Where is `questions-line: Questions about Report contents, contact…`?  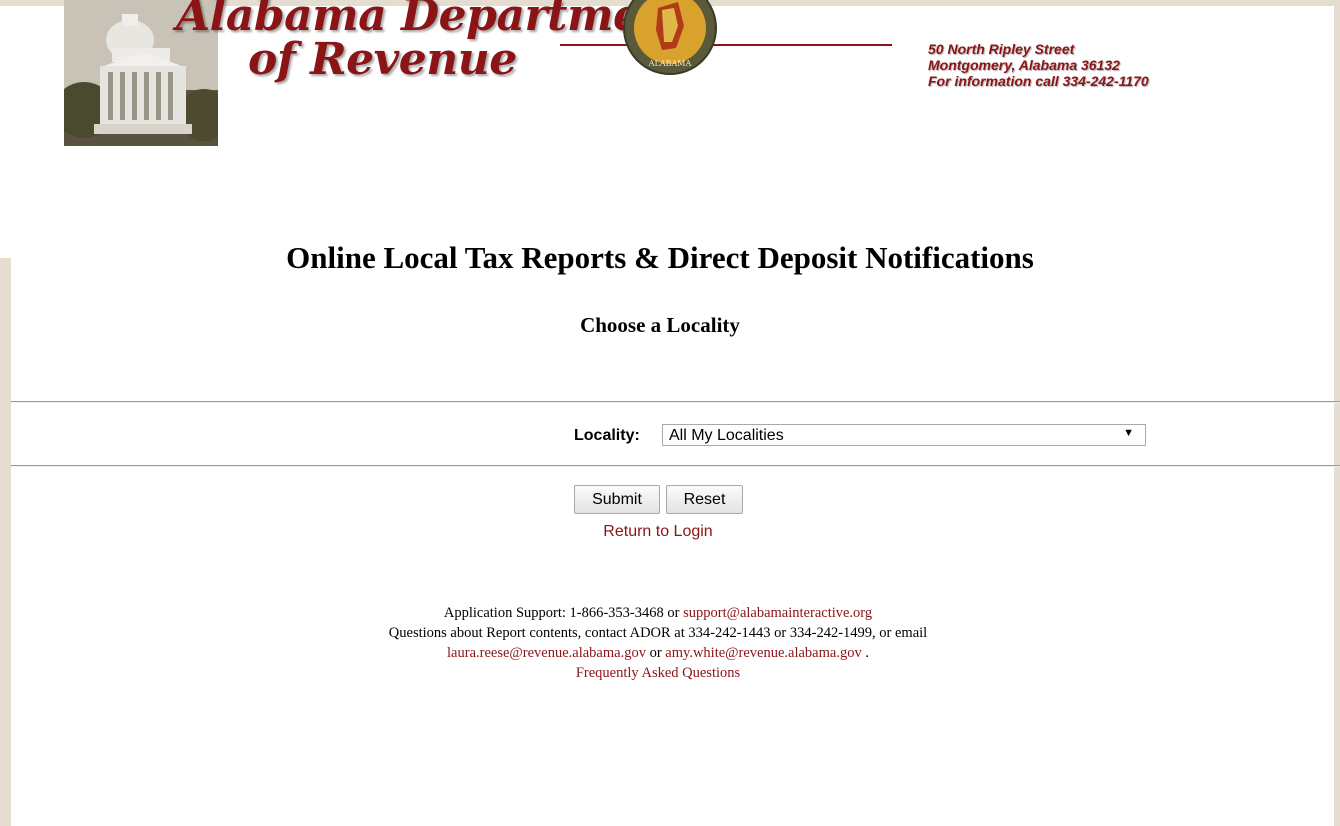
questions-line: Questions about Report contents, contact… is located at coordinates (658, 633).